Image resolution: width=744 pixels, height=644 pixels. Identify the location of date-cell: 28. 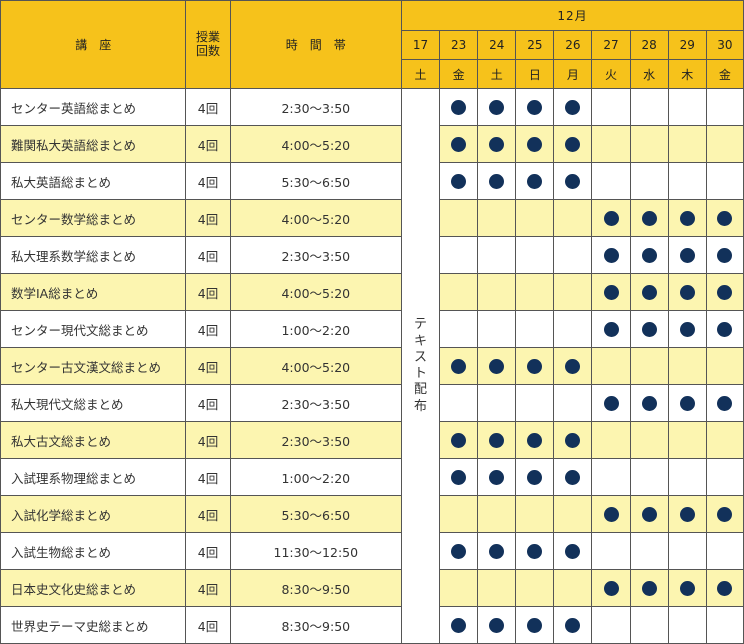
(649, 45).